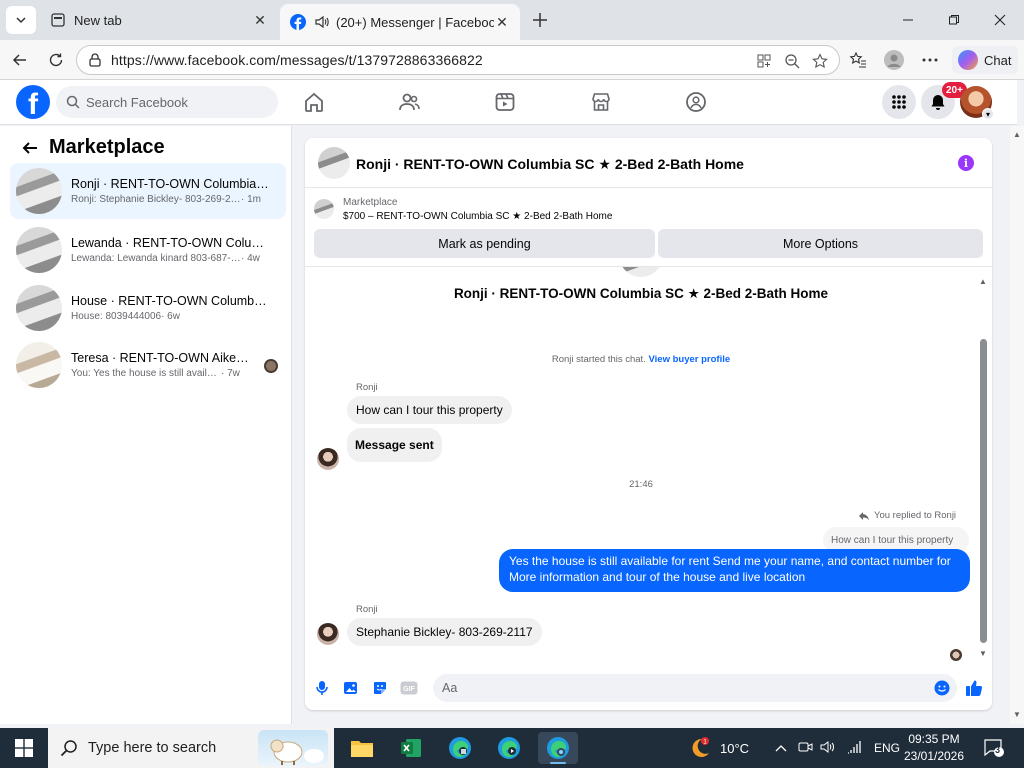 This screenshot has height=768, width=1024. Describe the element at coordinates (1017, 425) in the screenshot. I see `page-scrollbar: ▲ ▼` at that location.